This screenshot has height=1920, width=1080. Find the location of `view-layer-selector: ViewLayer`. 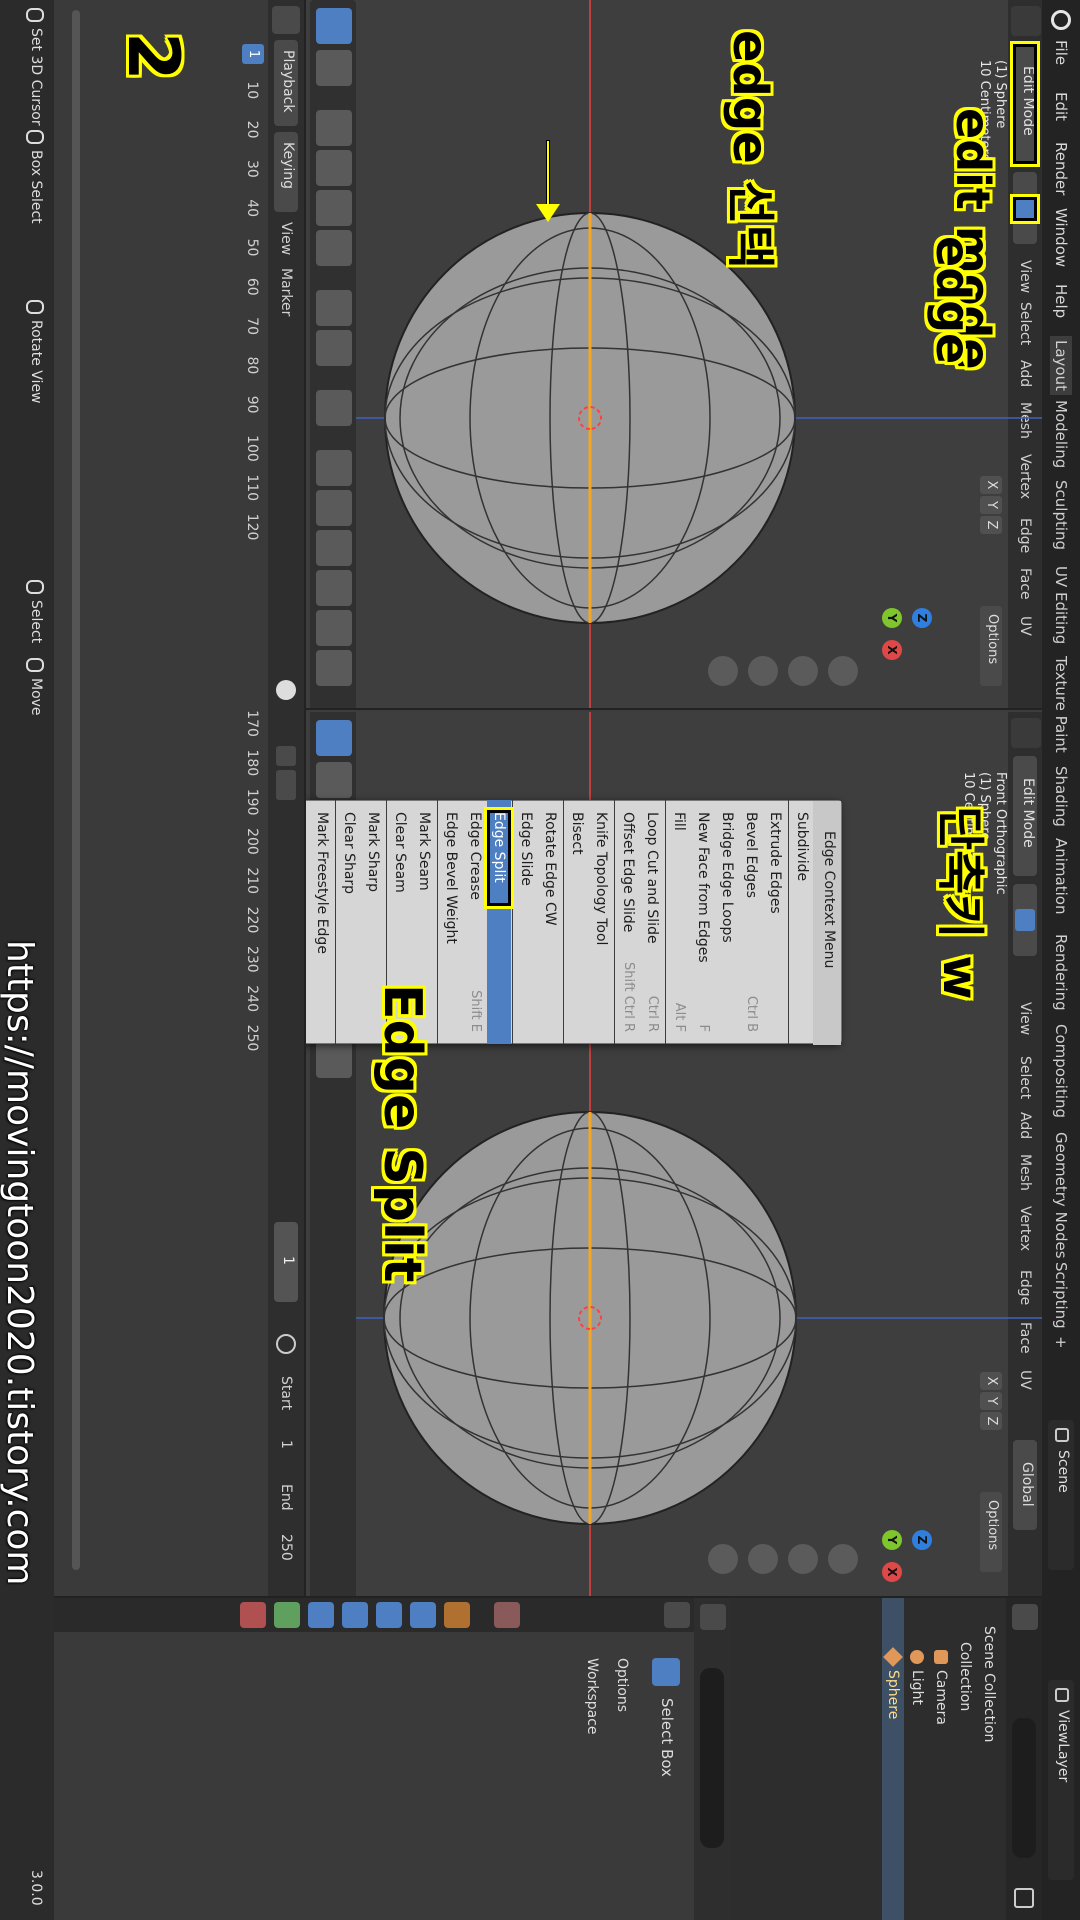

view-layer-selector: ViewLayer is located at coordinates (1061, 1780).